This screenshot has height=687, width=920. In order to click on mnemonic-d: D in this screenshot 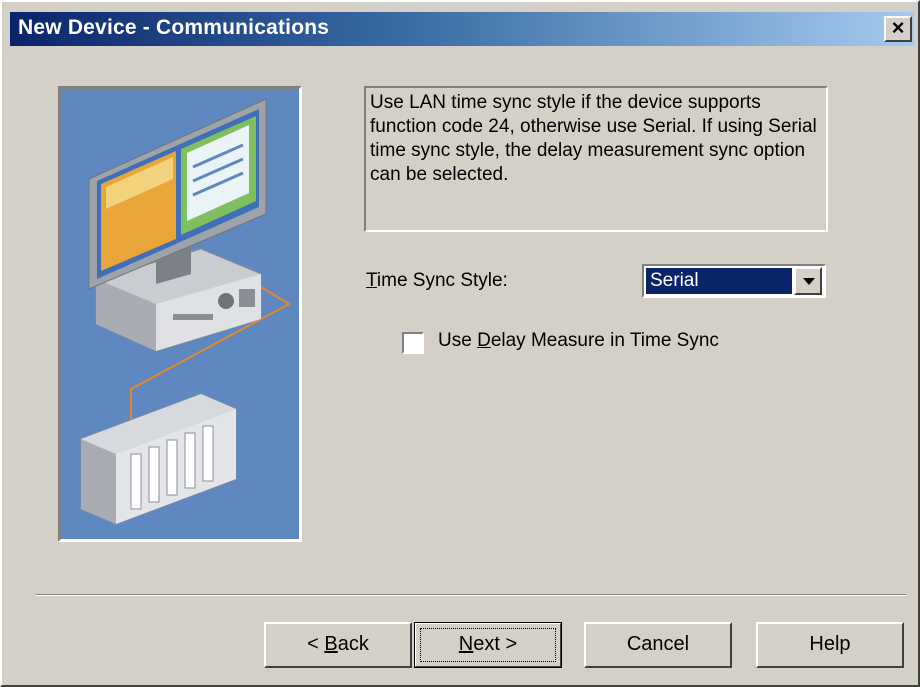, I will do `click(484, 340)`.